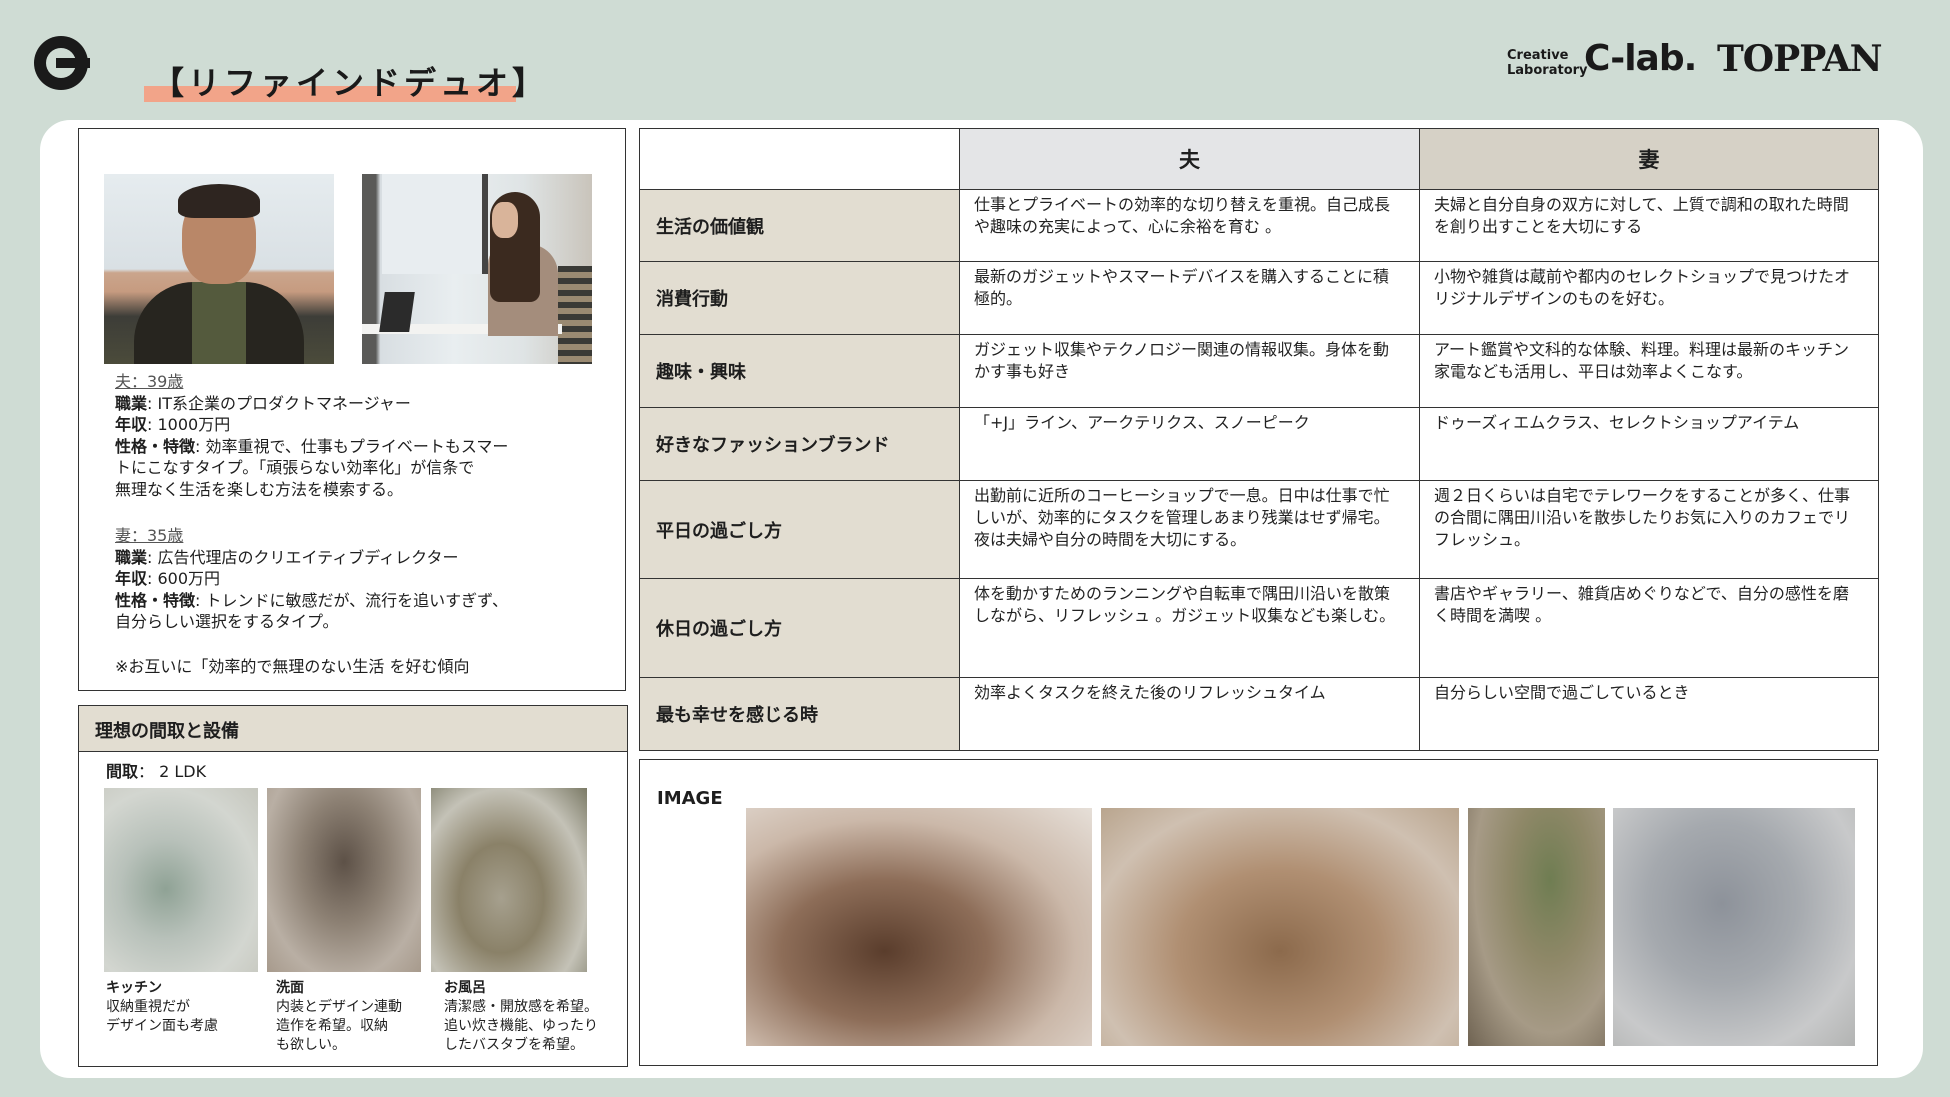  What do you see at coordinates (292, 666) in the screenshot?
I see `persona-note: ※お互いに「効率的で無理のない生活 を好む傾向` at bounding box center [292, 666].